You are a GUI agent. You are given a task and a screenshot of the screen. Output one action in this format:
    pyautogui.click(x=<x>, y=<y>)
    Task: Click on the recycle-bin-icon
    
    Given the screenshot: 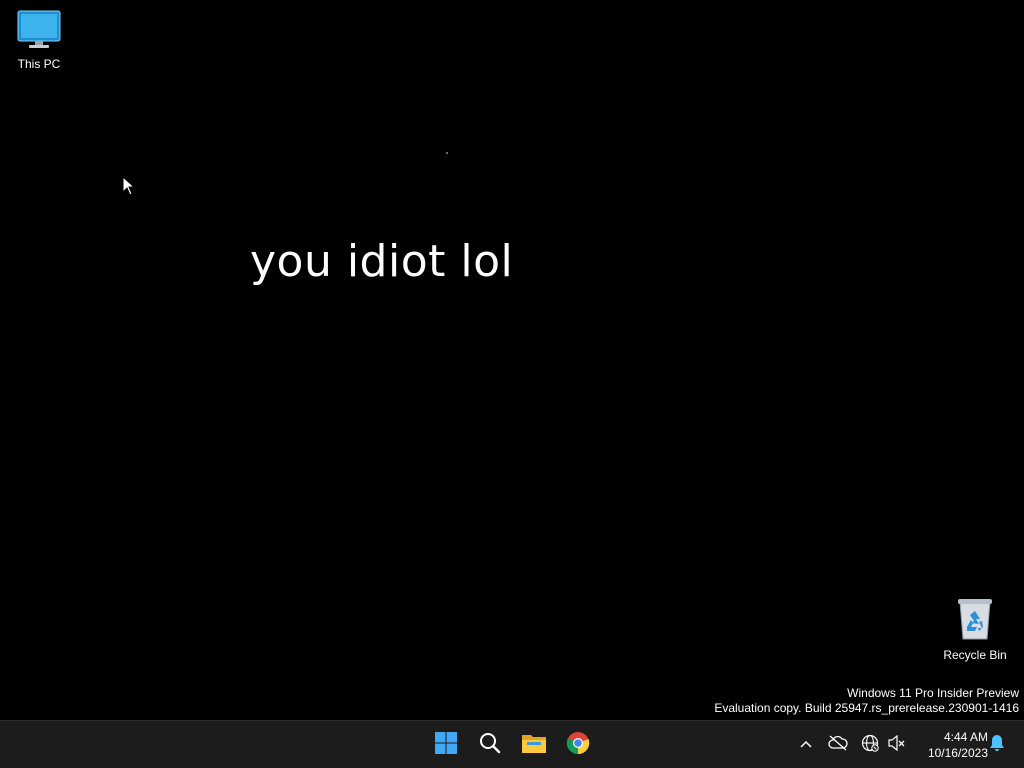 What is the action you would take?
    pyautogui.click(x=975, y=620)
    